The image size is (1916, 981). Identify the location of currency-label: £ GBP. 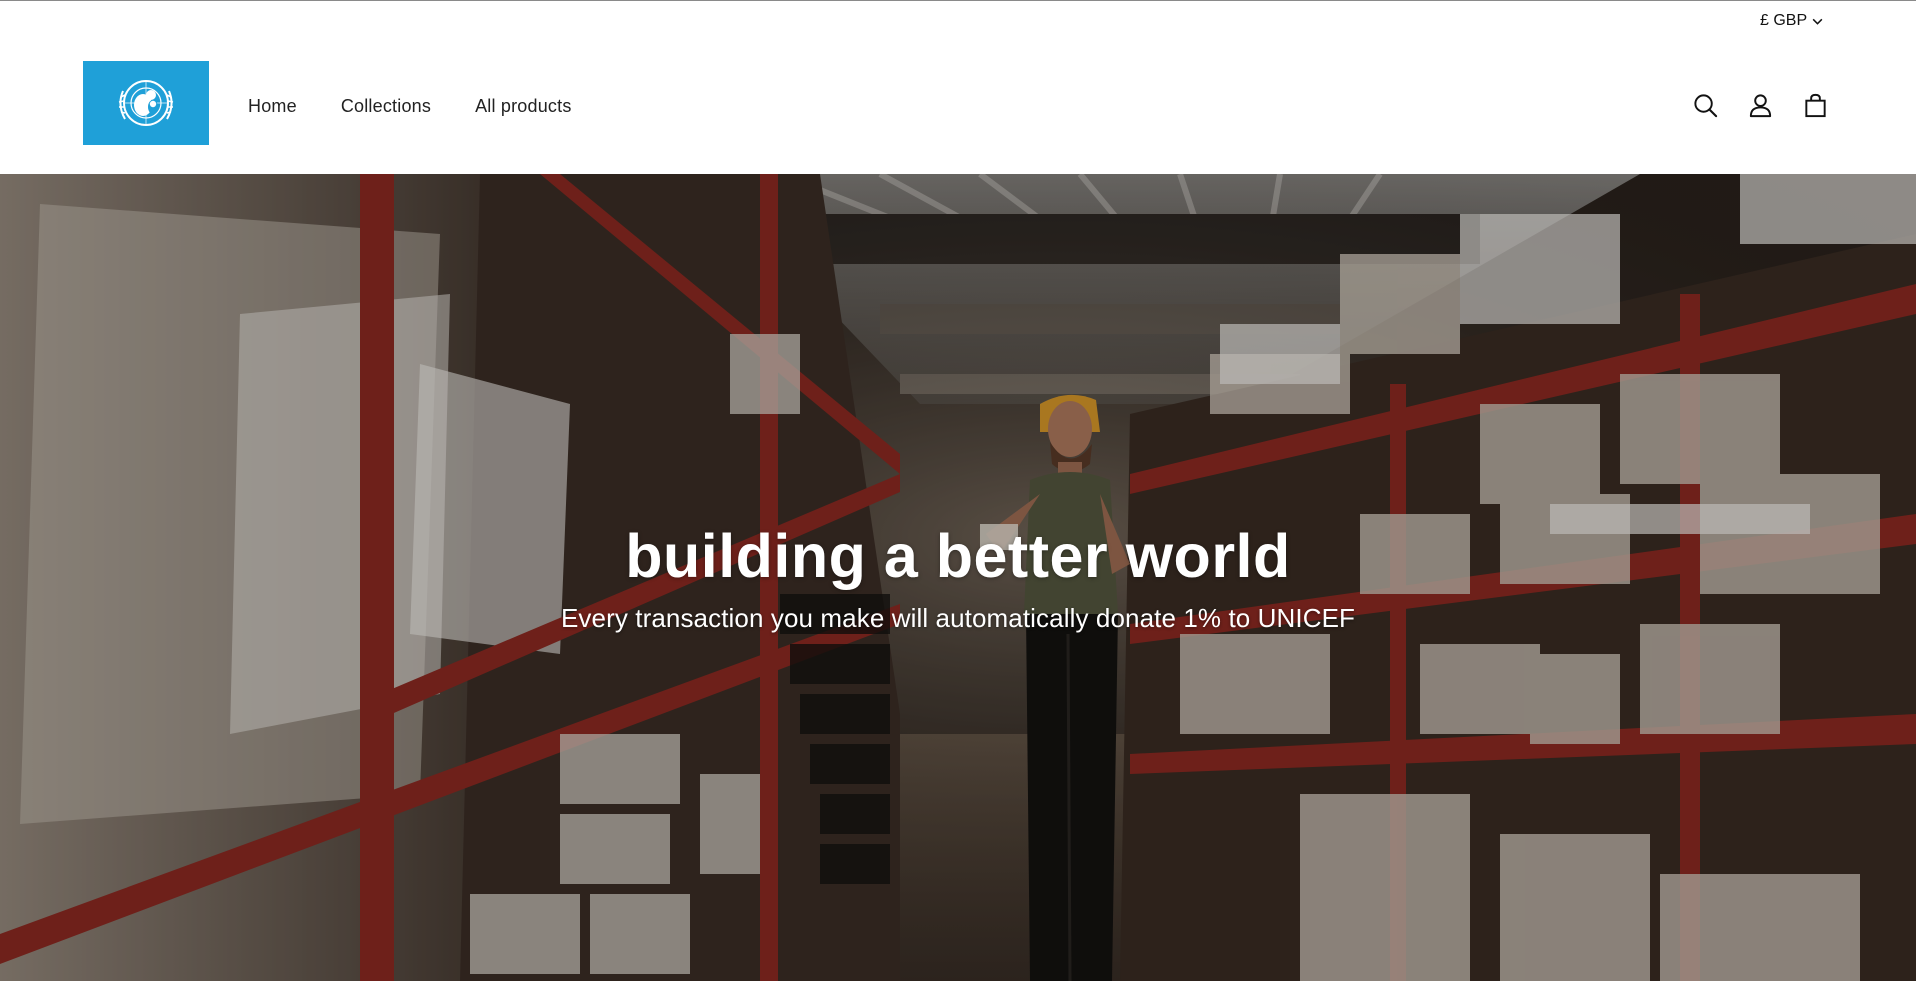
(1784, 20).